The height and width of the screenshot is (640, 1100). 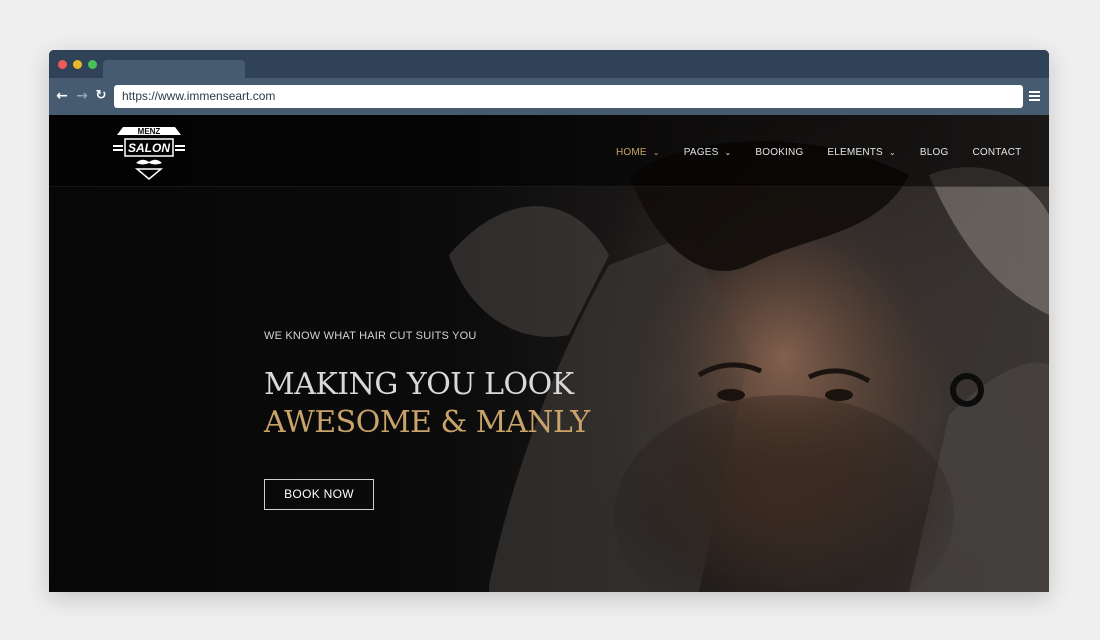 I want to click on hero-headline-line2: AWESOME & MANLY, so click(x=427, y=422).